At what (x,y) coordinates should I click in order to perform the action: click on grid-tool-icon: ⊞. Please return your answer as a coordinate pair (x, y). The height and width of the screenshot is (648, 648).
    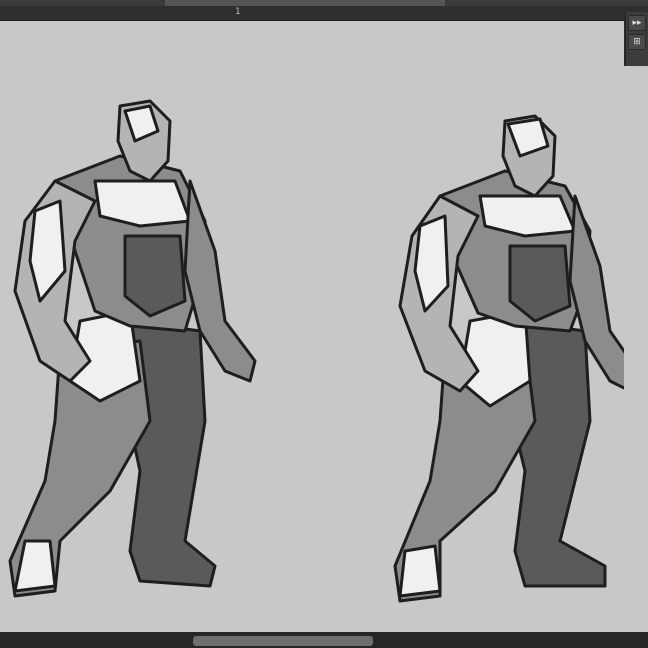
    Looking at the image, I should click on (637, 42).